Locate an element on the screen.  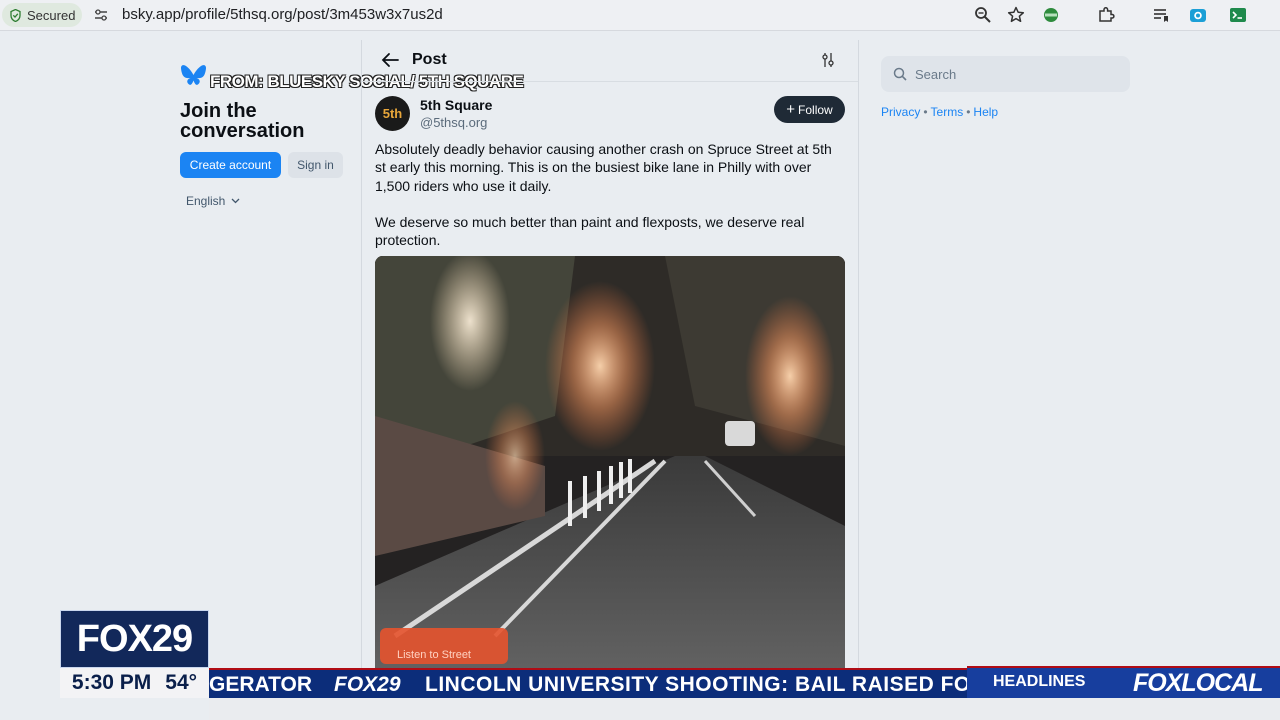
follow-button: + Follow is located at coordinates (809, 109).